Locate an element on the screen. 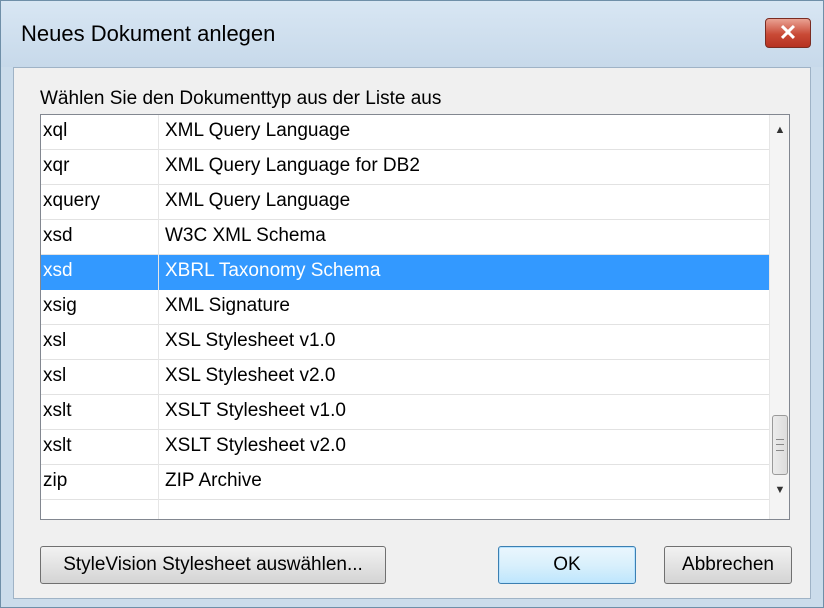 This screenshot has width=824, height=608. file-extension: xqr is located at coordinates (56, 165).